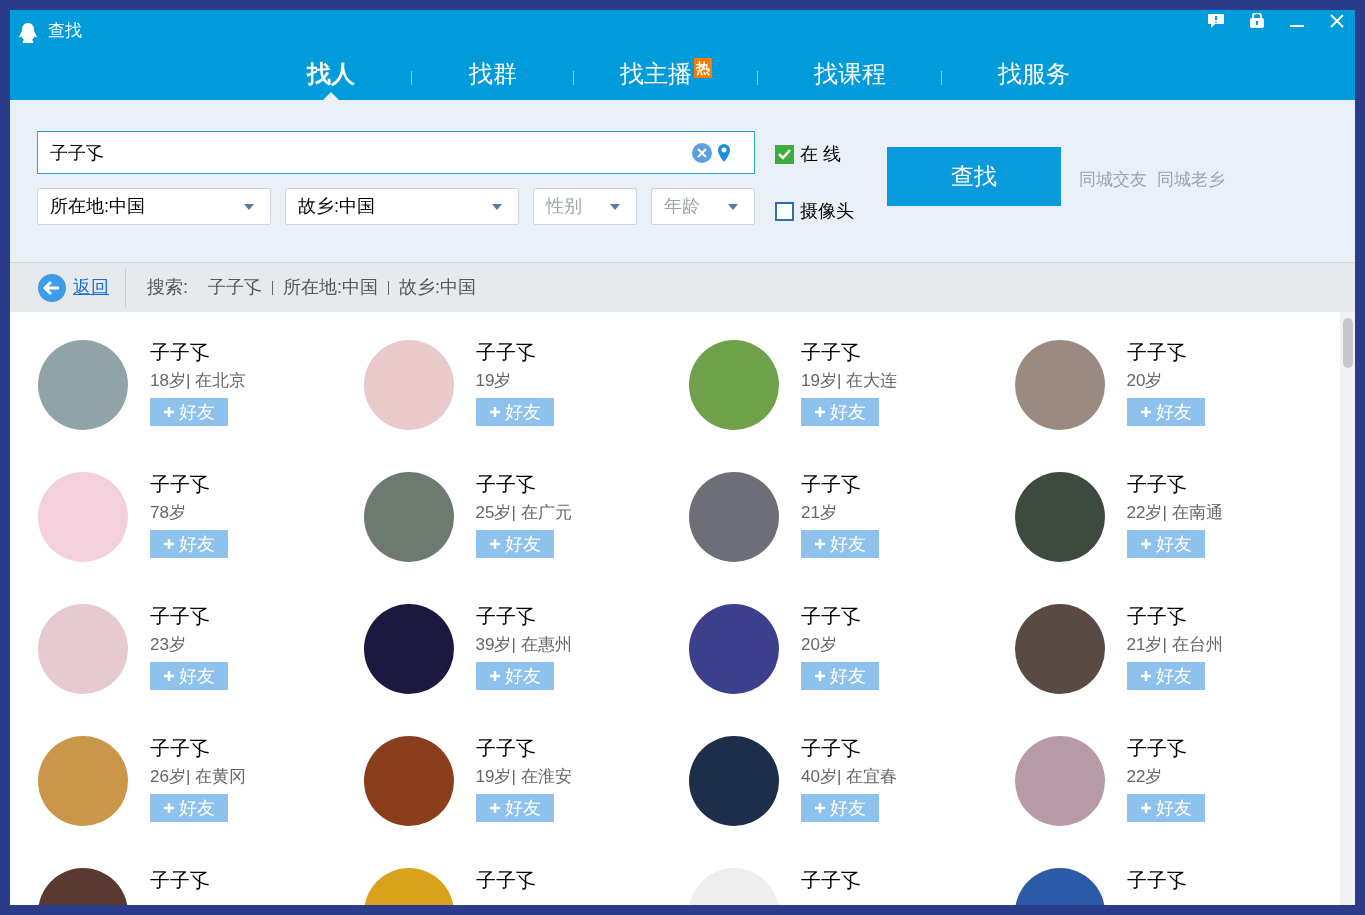 The width and height of the screenshot is (1365, 915). What do you see at coordinates (784, 154) in the screenshot?
I see `checkmark-icon` at bounding box center [784, 154].